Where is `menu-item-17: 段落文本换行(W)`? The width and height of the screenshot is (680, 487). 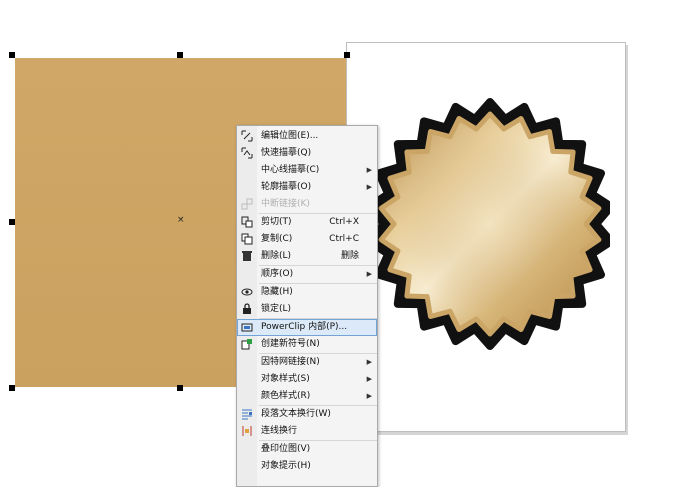
menu-item-17: 段落文本换行(W) is located at coordinates (307, 414).